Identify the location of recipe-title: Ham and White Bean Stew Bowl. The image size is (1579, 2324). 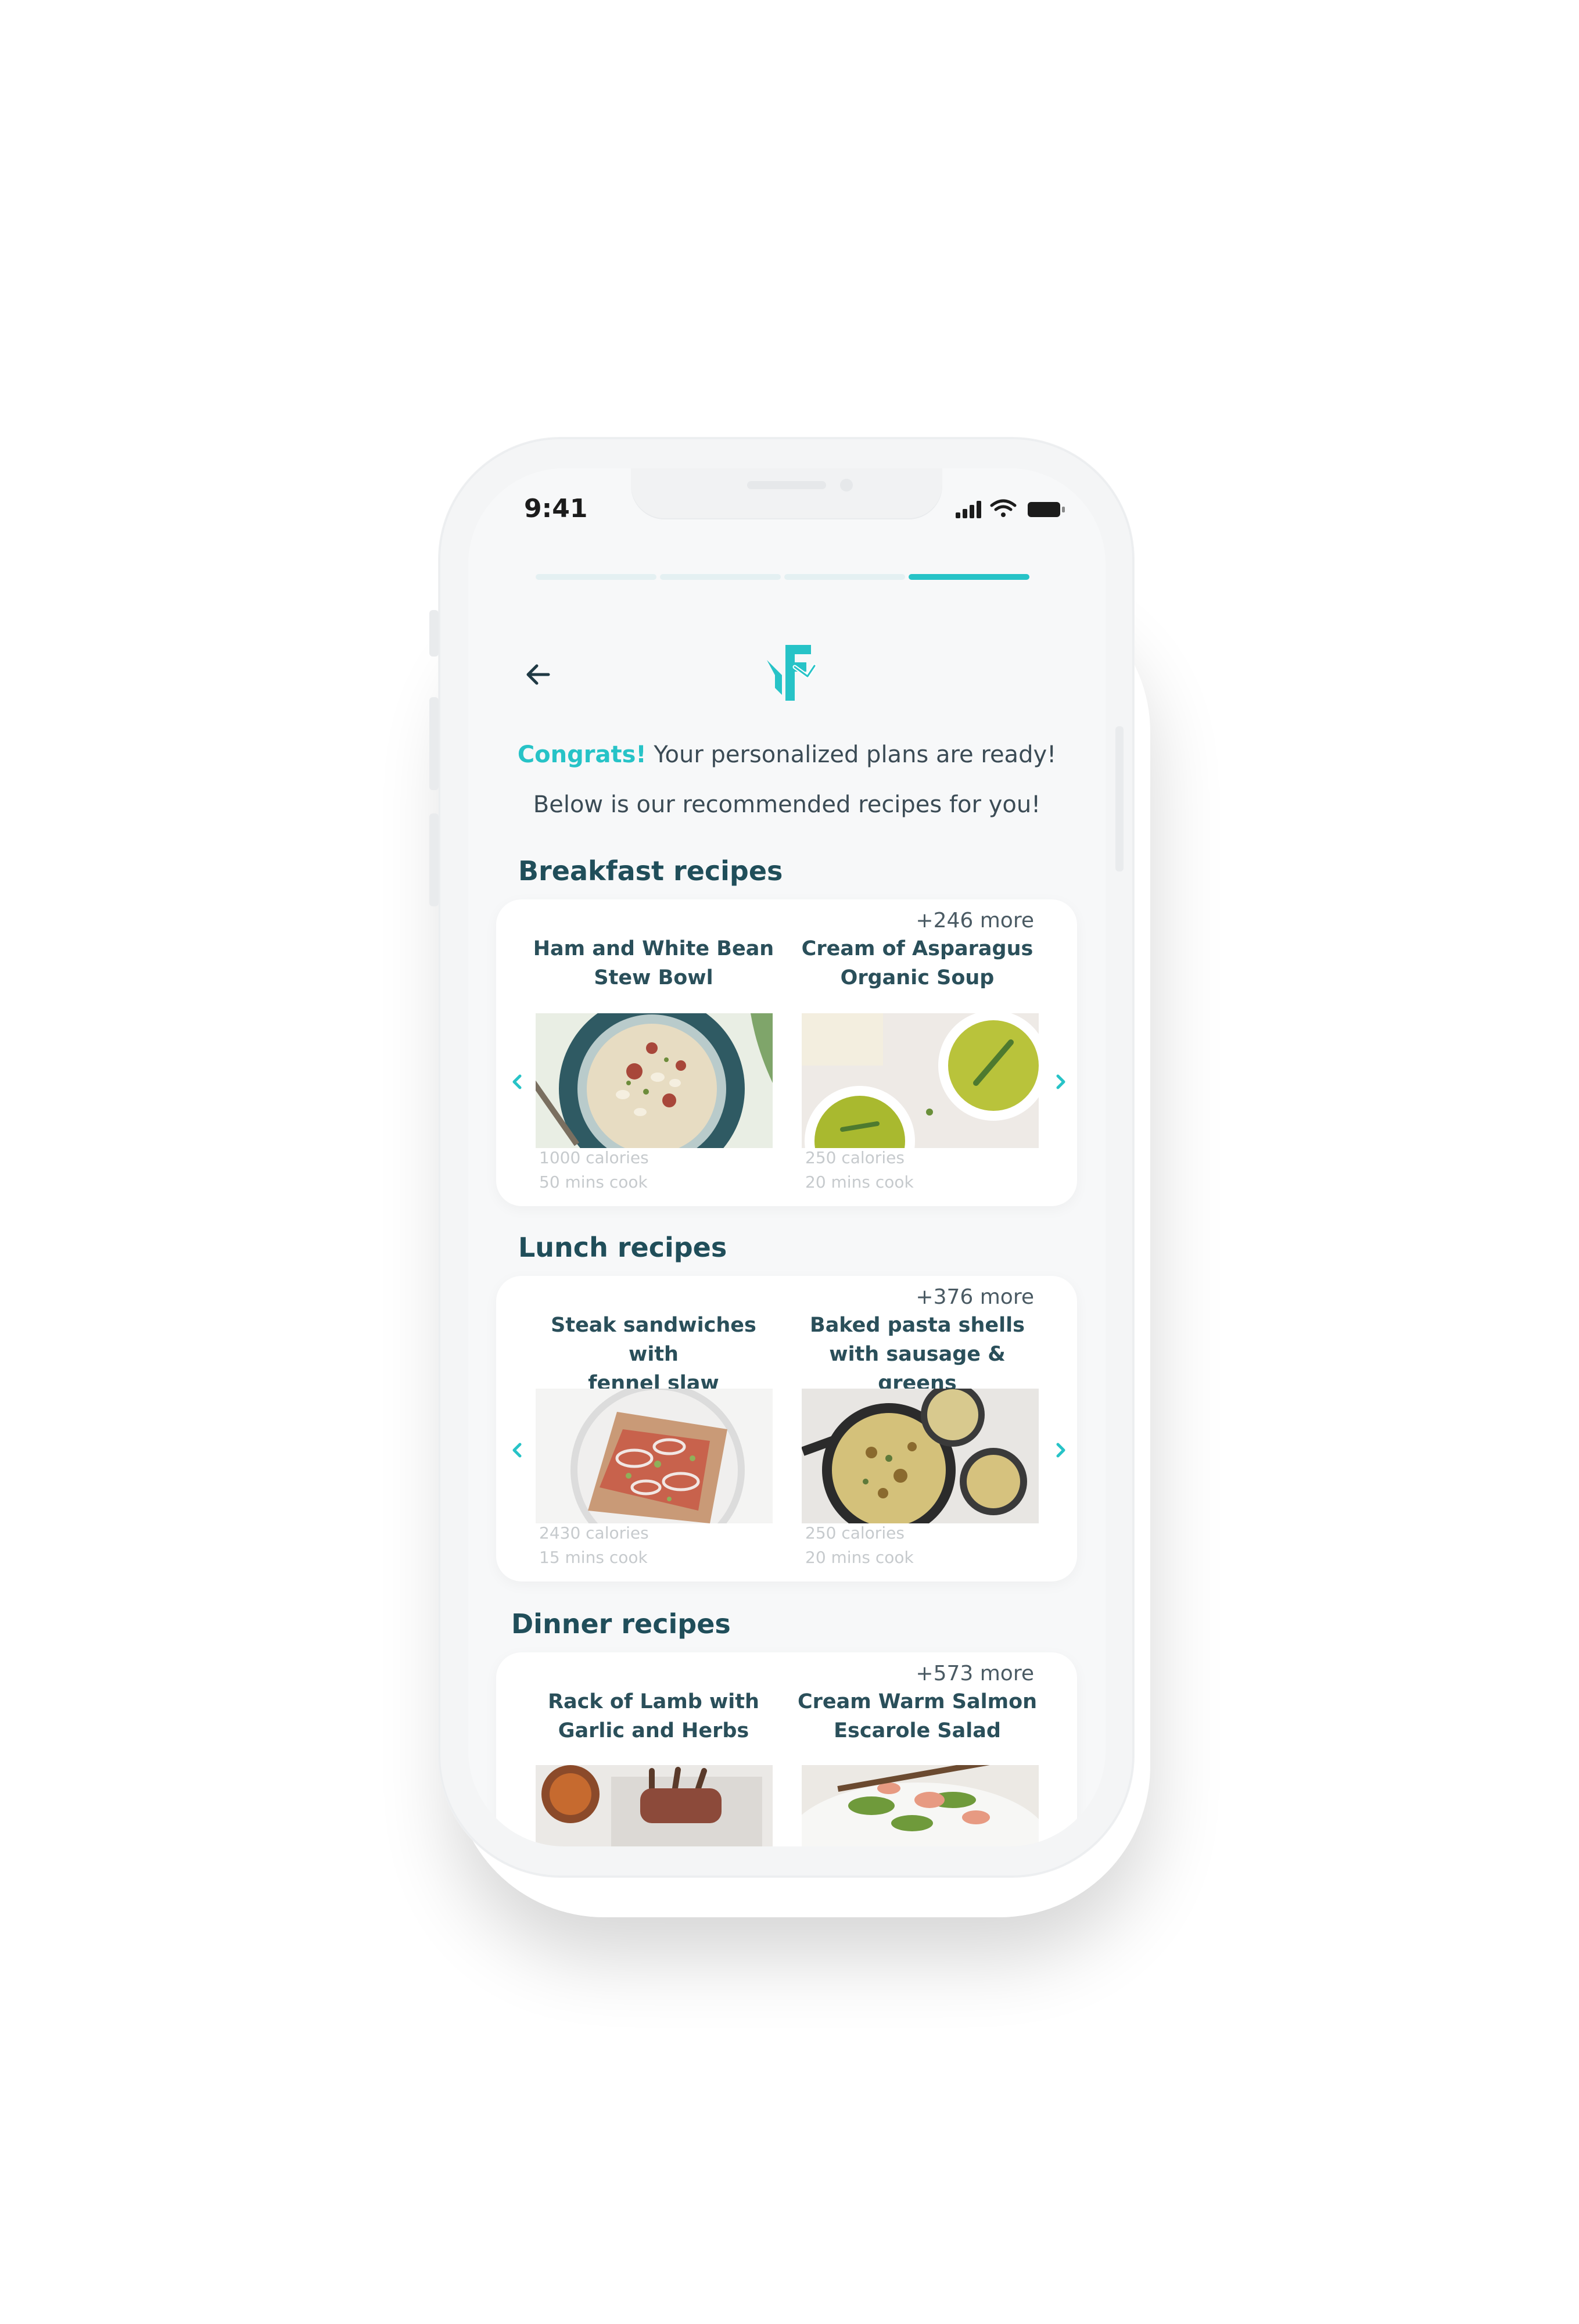
(653, 963).